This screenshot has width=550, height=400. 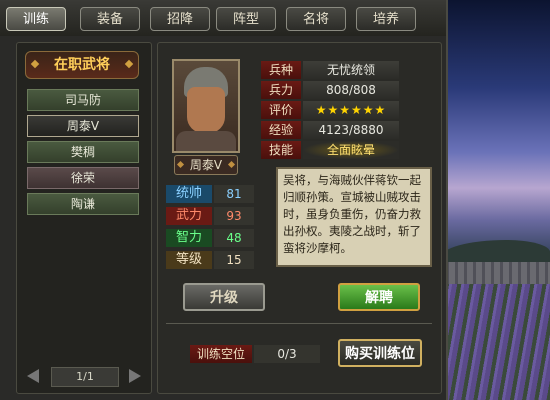 What do you see at coordinates (206, 110) in the screenshot?
I see `face` at bounding box center [206, 110].